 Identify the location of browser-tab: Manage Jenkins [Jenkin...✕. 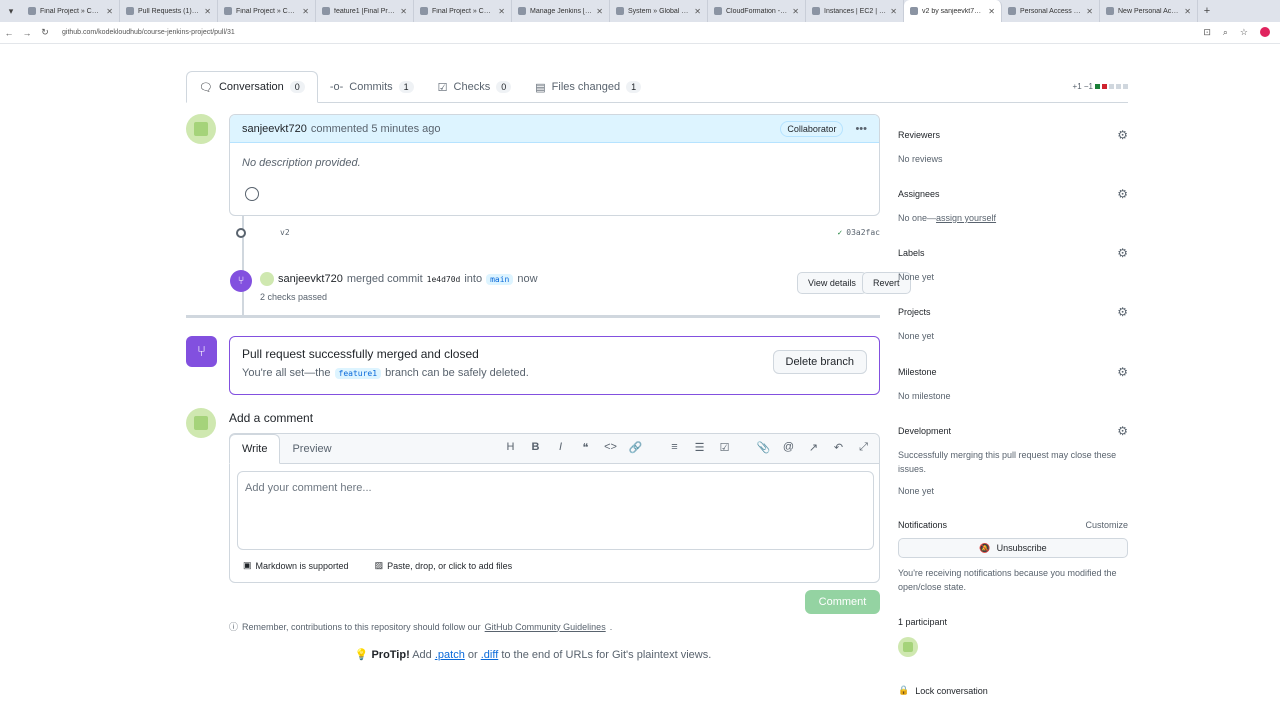
(561, 11).